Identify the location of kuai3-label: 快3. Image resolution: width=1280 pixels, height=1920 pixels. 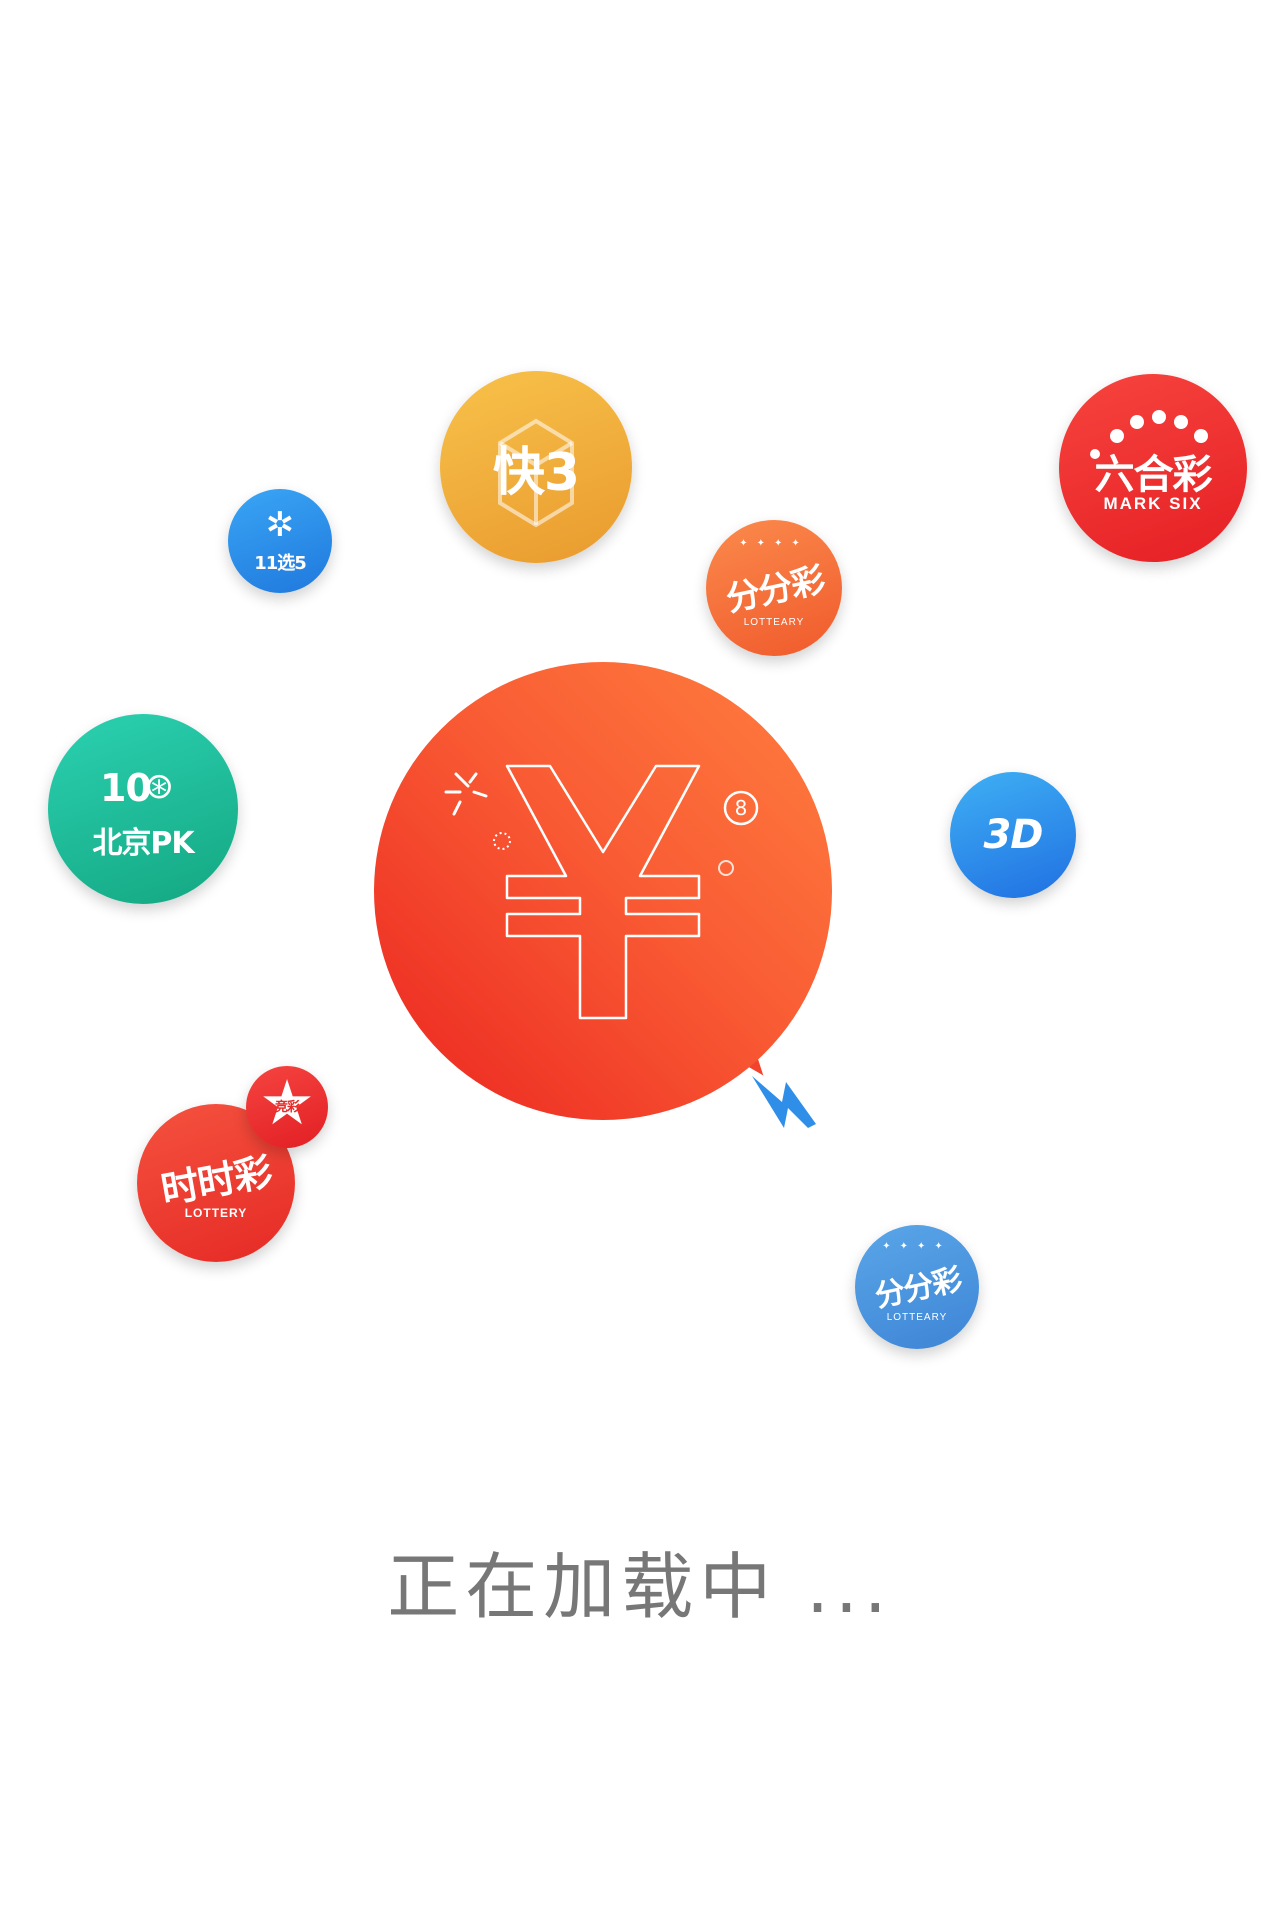
(536, 472).